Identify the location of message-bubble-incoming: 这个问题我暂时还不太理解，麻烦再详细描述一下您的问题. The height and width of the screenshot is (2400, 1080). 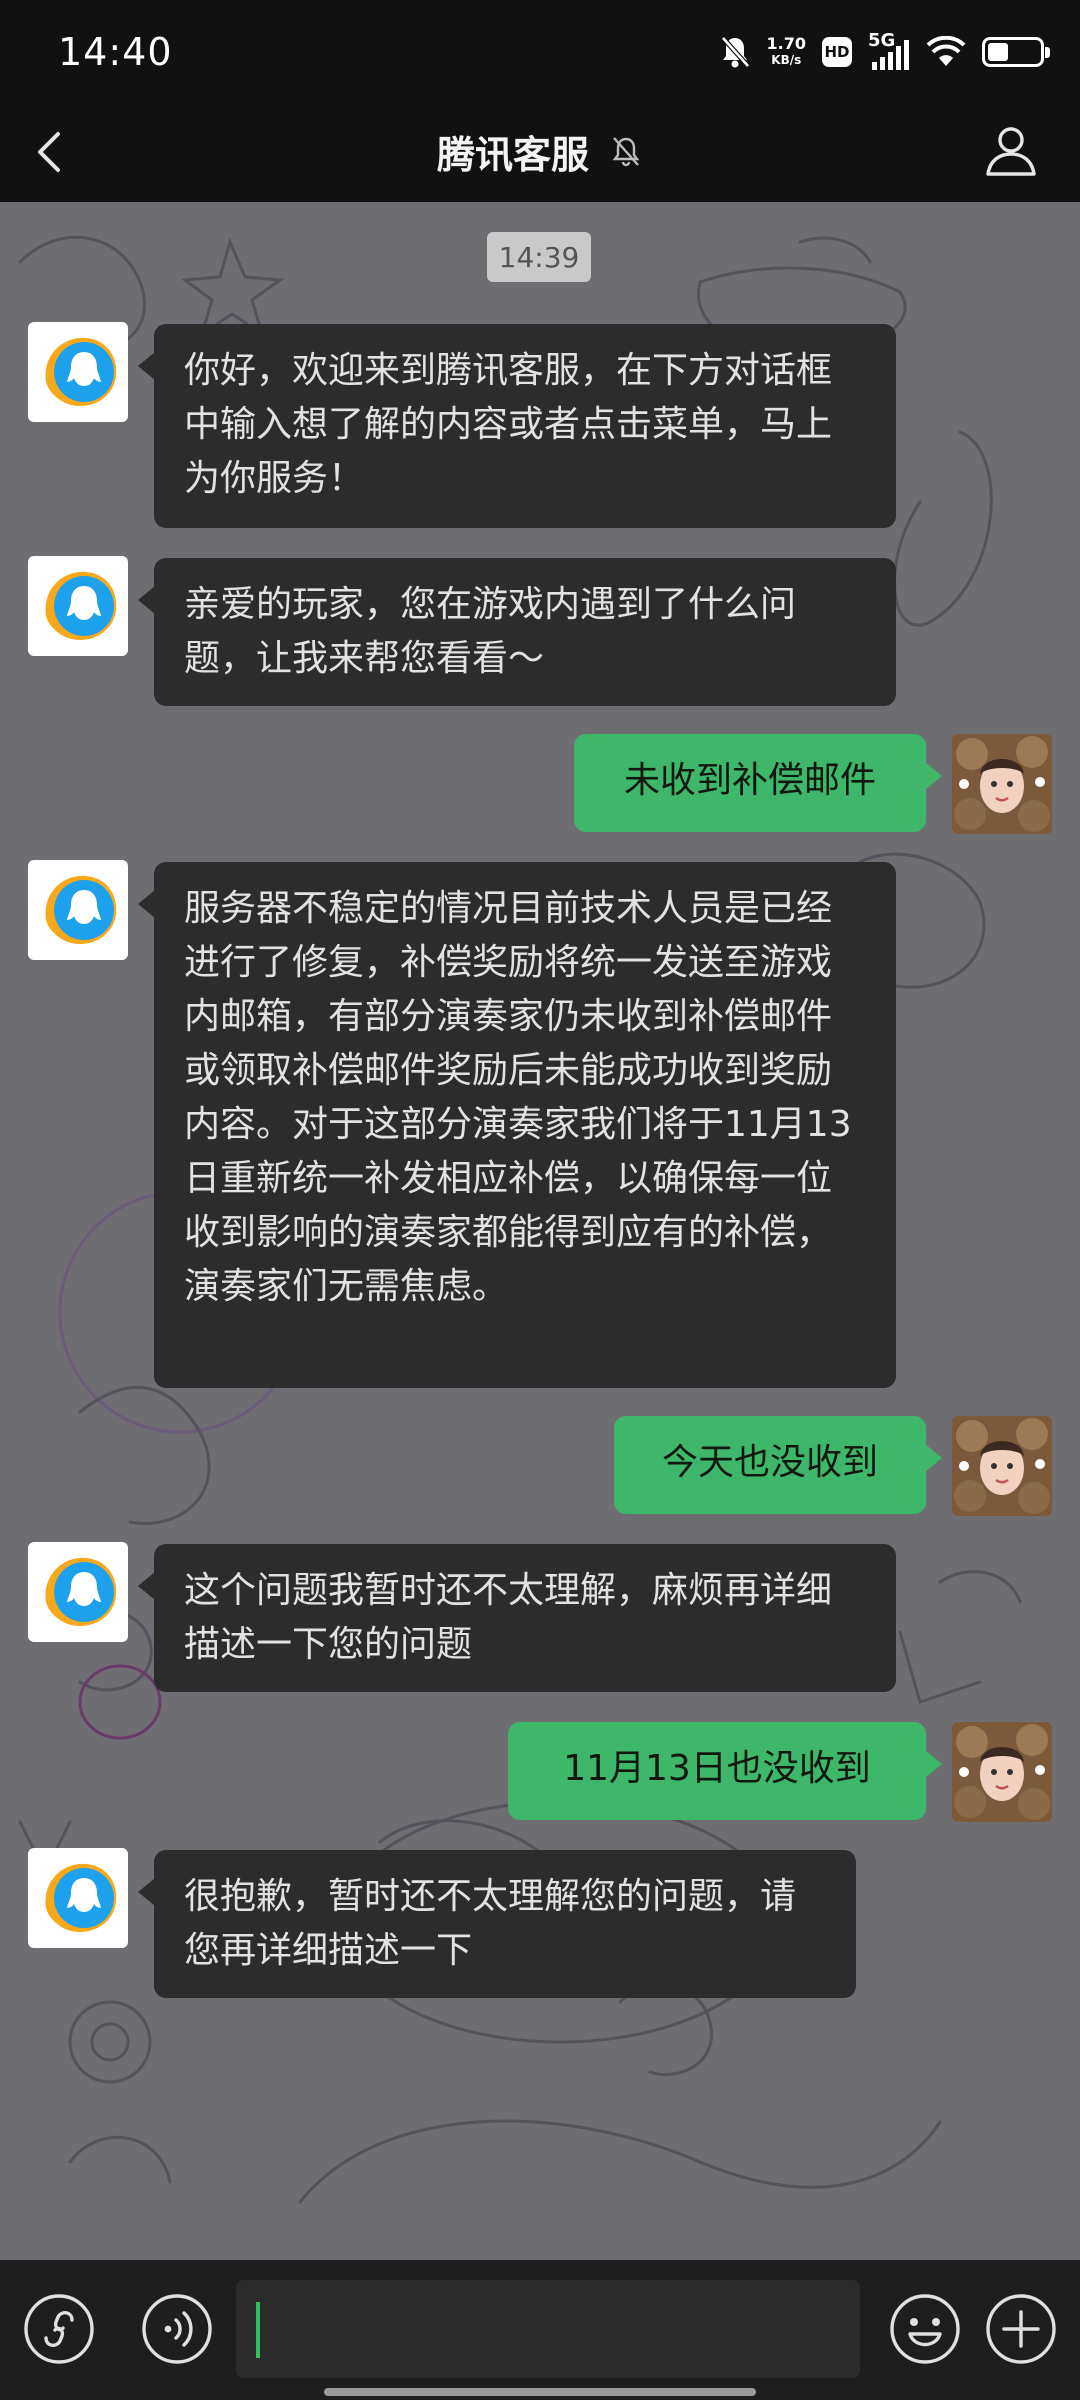
(517, 1618).